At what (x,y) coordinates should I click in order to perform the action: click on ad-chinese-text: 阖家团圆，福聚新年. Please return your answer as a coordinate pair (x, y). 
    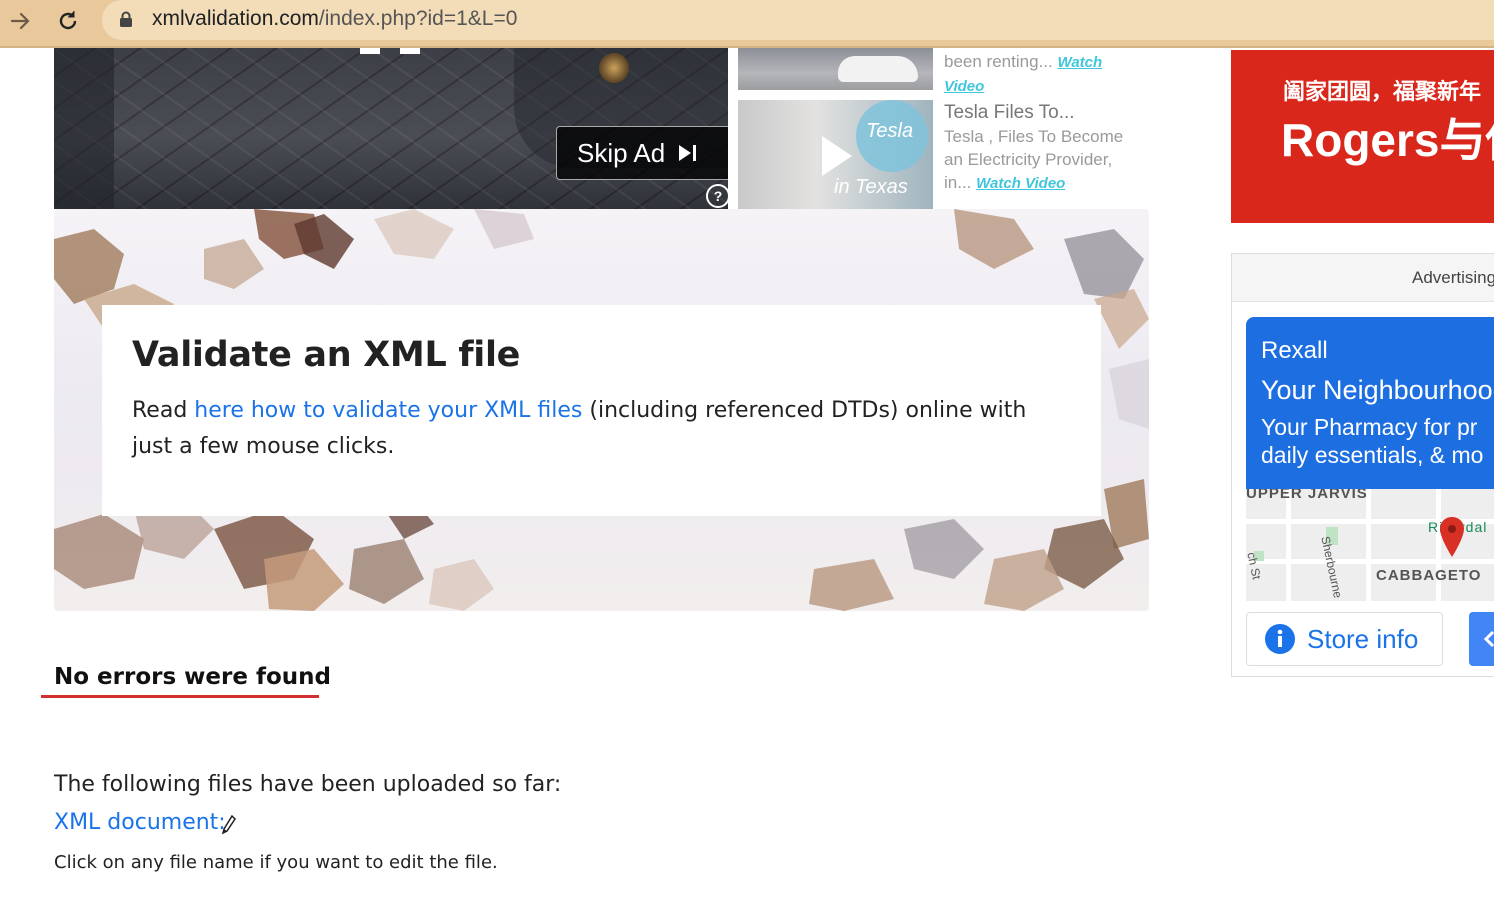
    Looking at the image, I should click on (1382, 92).